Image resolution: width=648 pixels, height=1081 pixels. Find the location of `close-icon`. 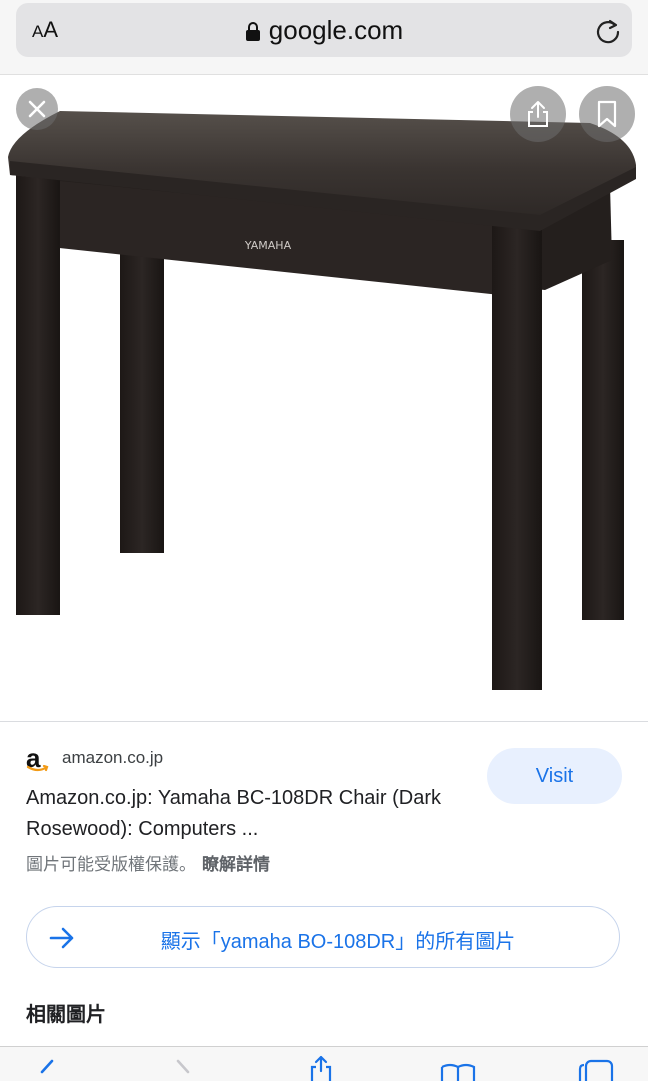

close-icon is located at coordinates (37, 109).